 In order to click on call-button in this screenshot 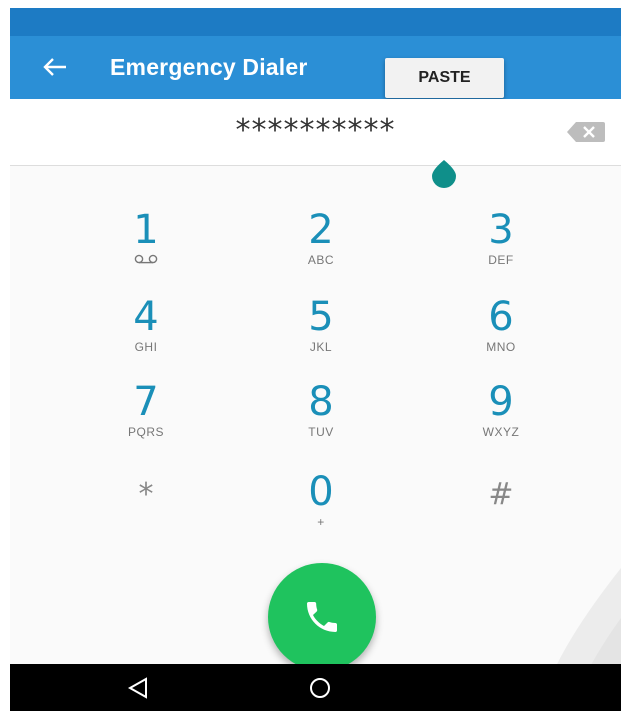, I will do `click(322, 617)`.